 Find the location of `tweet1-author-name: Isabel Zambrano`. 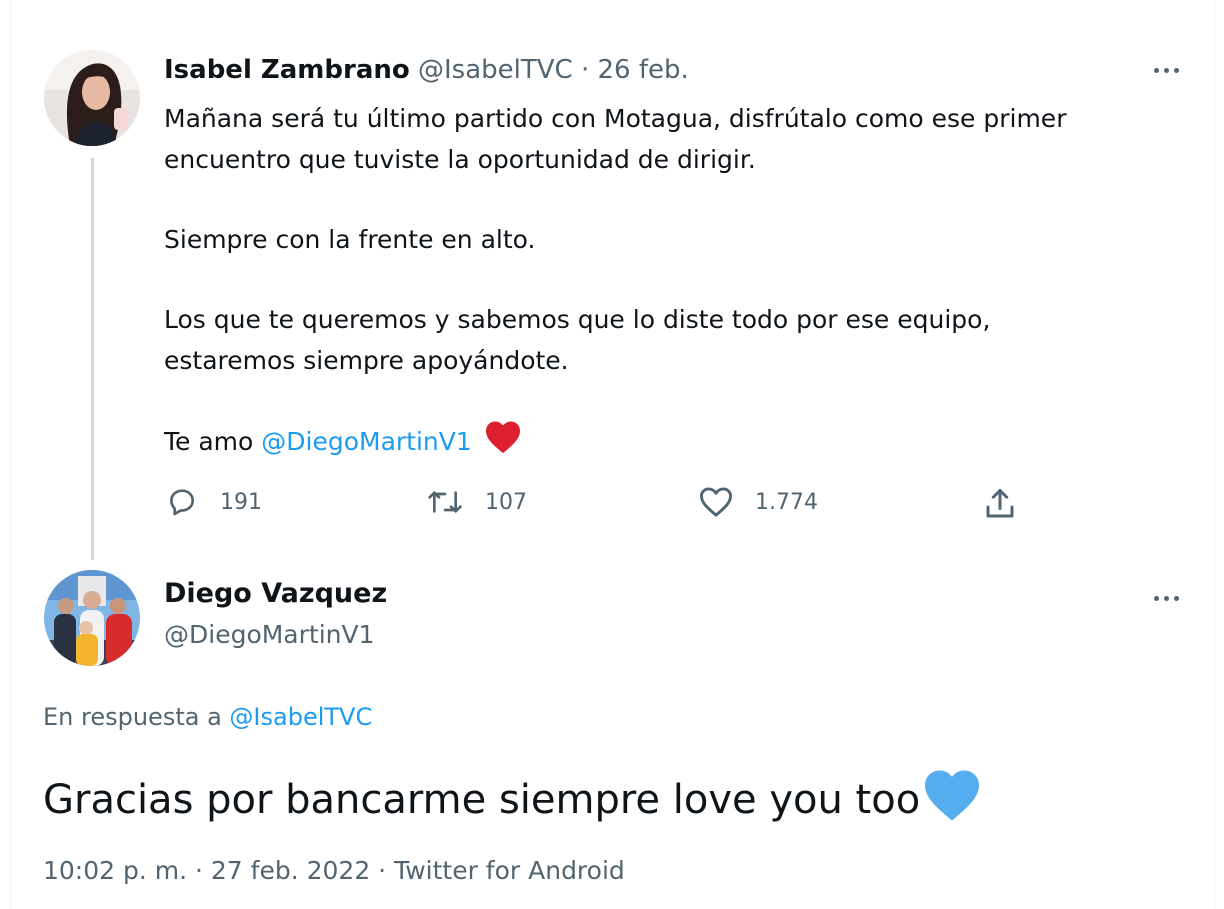

tweet1-author-name: Isabel Zambrano is located at coordinates (287, 70).